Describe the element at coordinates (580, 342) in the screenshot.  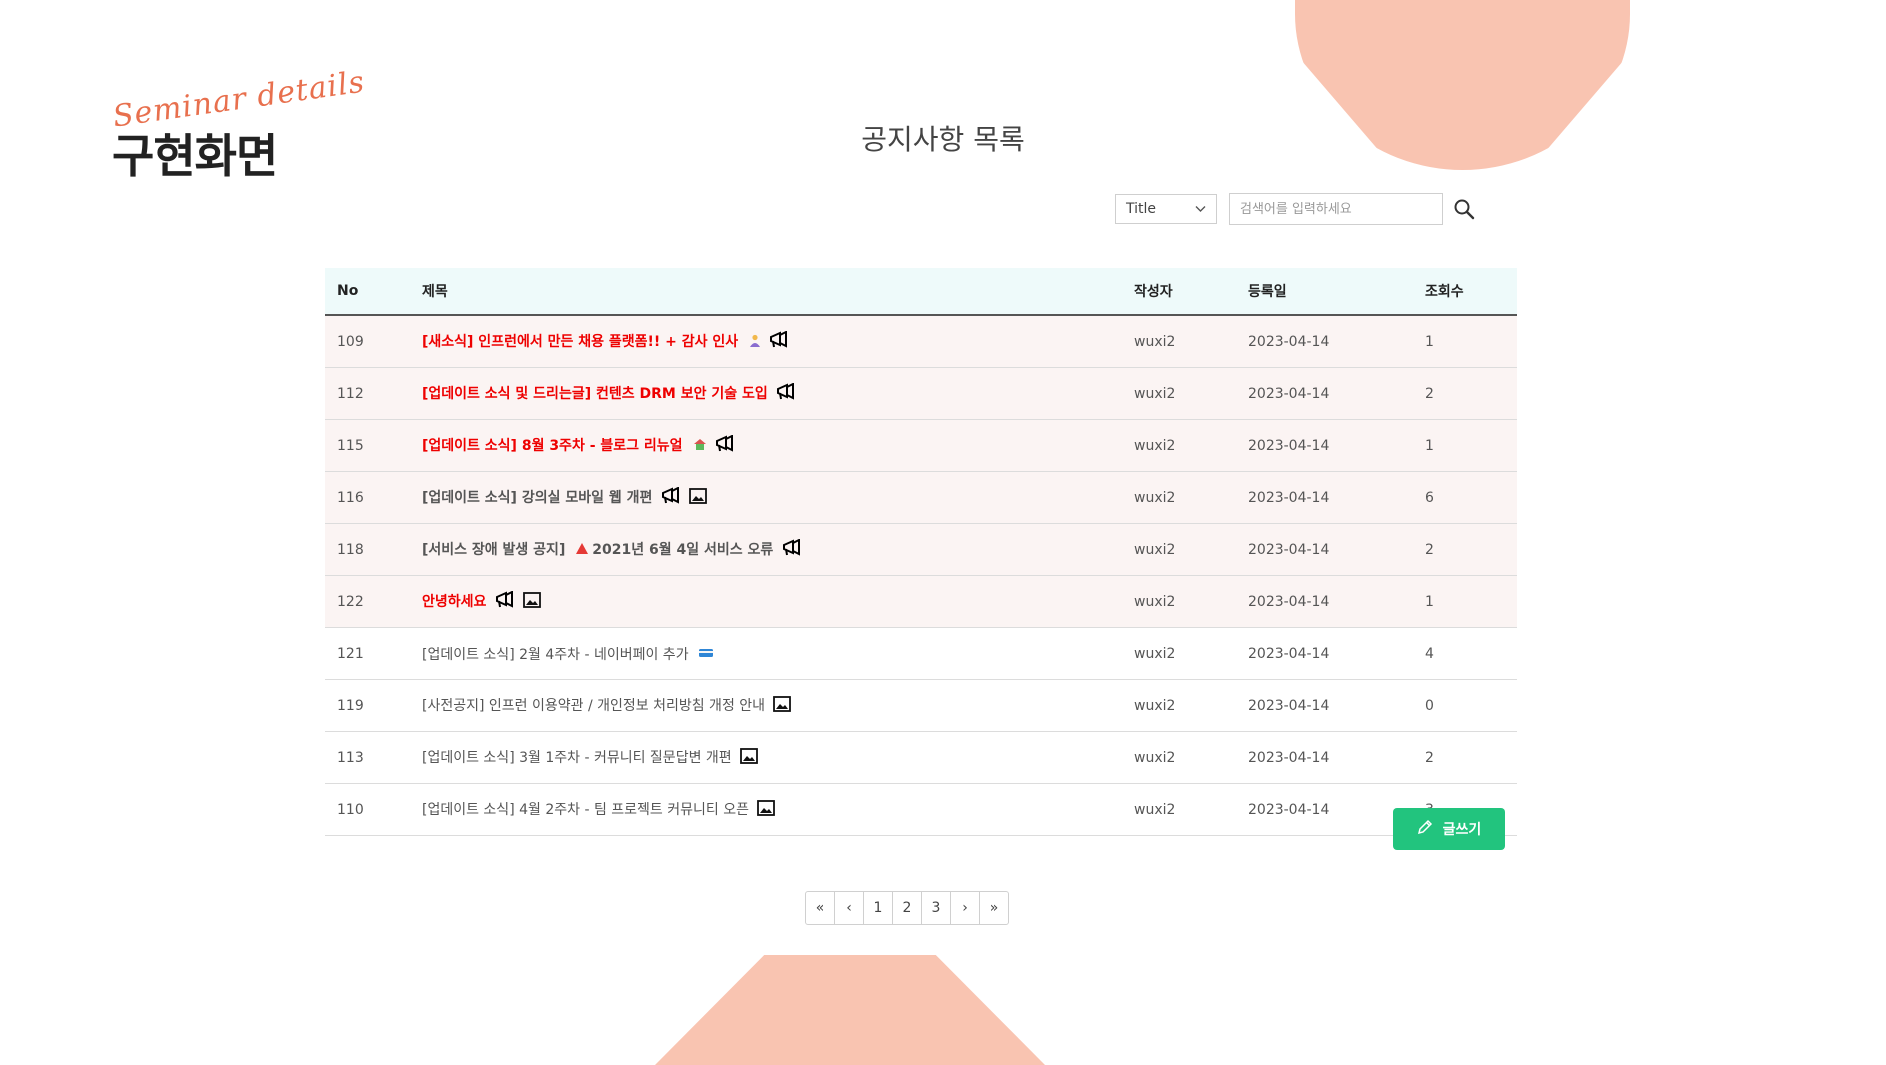
I see `post-title-link: [새소식] 인프런에서 만든 채용 플랫폼!! + 감사 인사` at that location.